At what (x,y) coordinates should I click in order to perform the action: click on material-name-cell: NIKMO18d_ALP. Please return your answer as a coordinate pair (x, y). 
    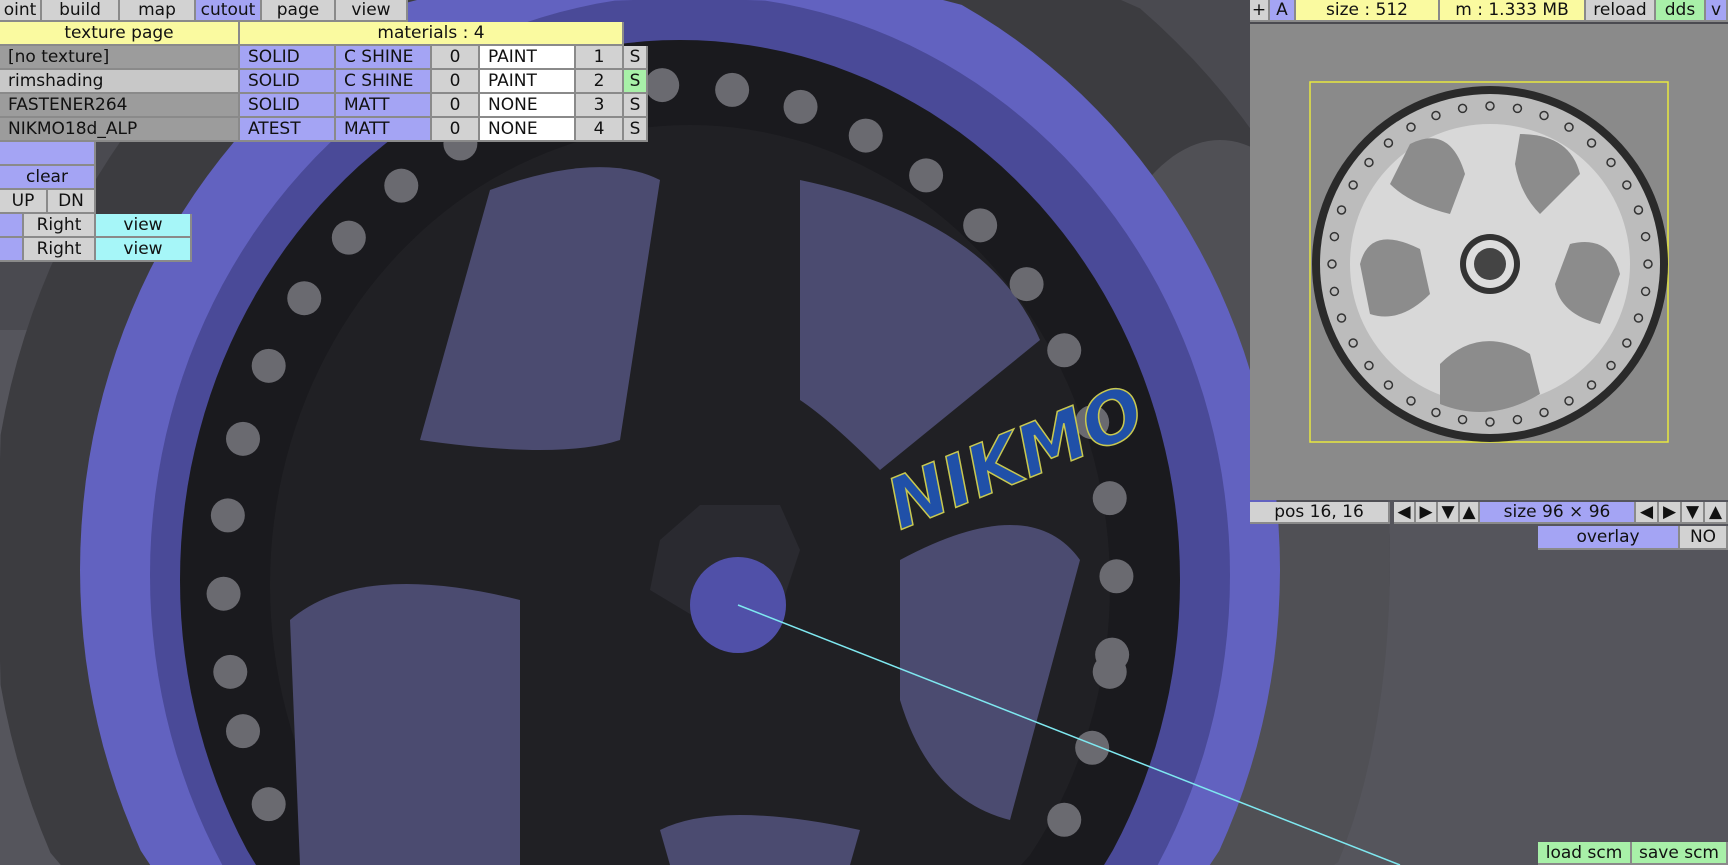
    Looking at the image, I should click on (120, 130).